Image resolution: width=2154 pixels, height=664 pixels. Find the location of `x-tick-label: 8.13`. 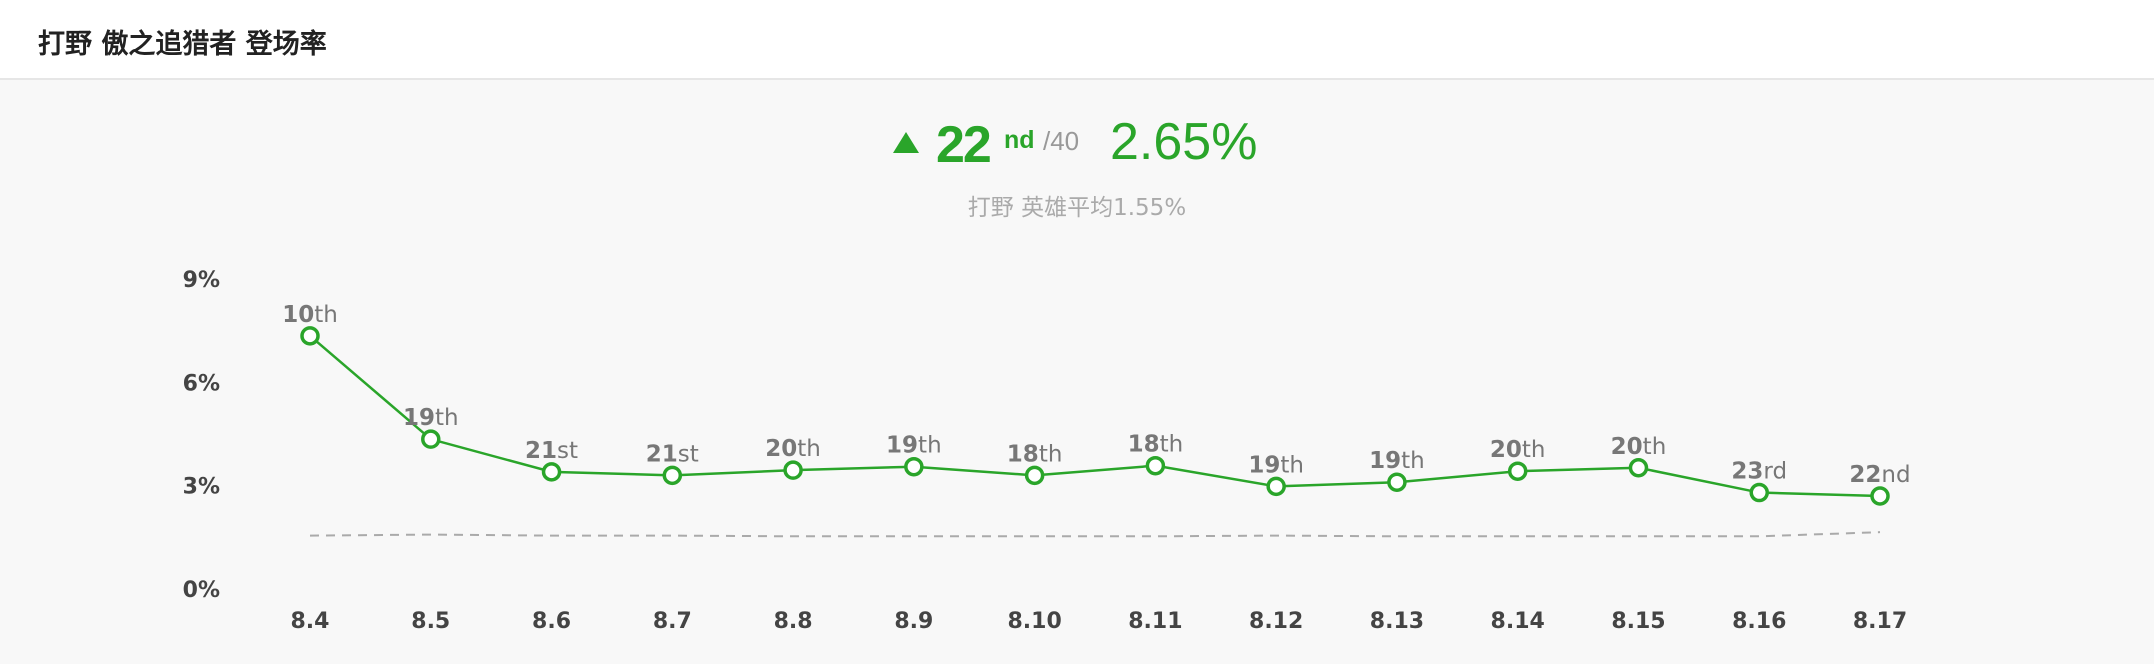

x-tick-label: 8.13 is located at coordinates (1397, 621).